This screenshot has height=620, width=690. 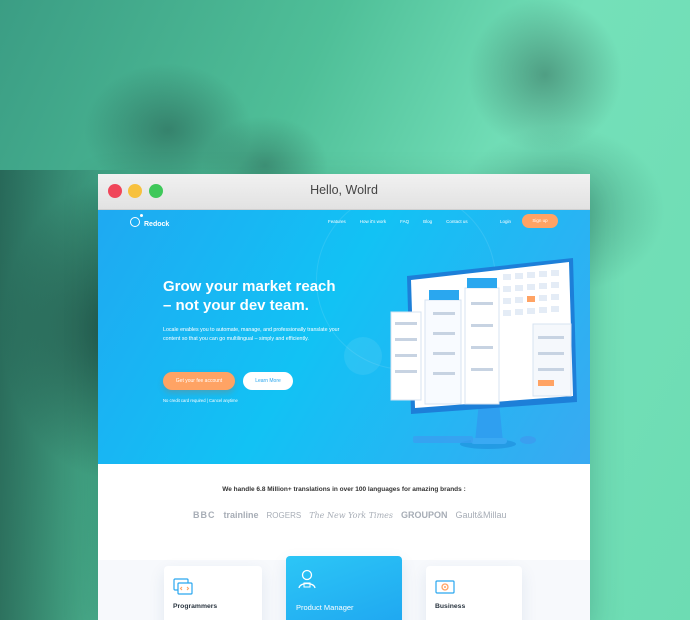 I want to click on window-title: Hello, Wolrd, so click(x=344, y=190).